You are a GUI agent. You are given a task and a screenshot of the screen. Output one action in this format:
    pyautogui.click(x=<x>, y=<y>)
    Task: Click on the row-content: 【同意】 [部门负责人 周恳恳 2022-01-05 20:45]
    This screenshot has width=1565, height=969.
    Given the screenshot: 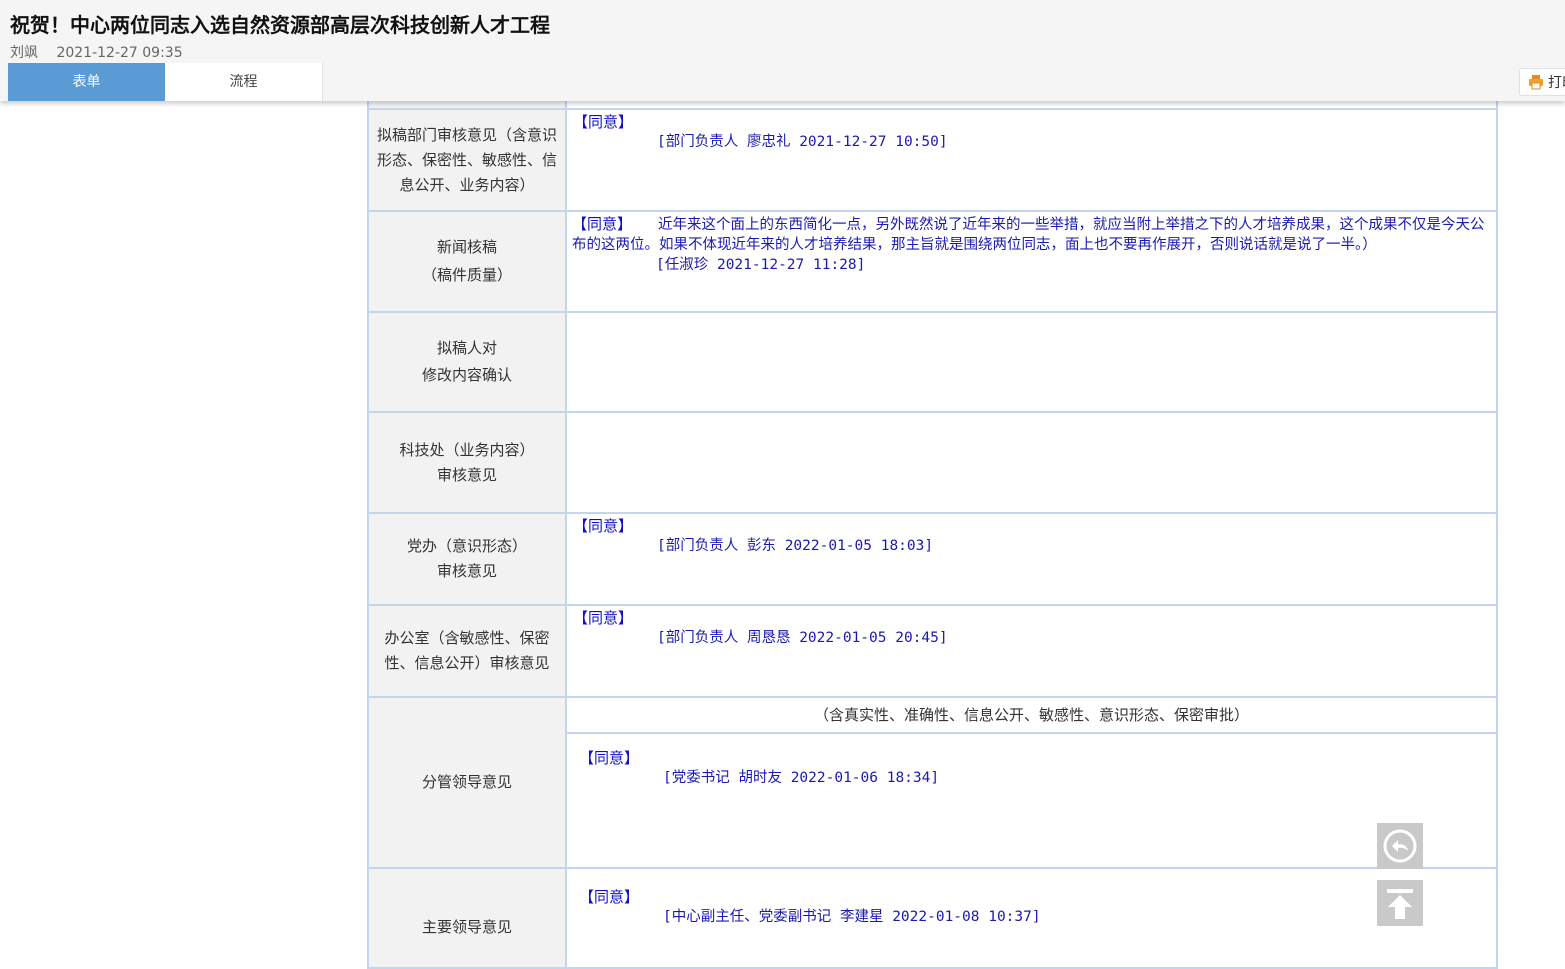 What is the action you would take?
    pyautogui.click(x=1031, y=651)
    